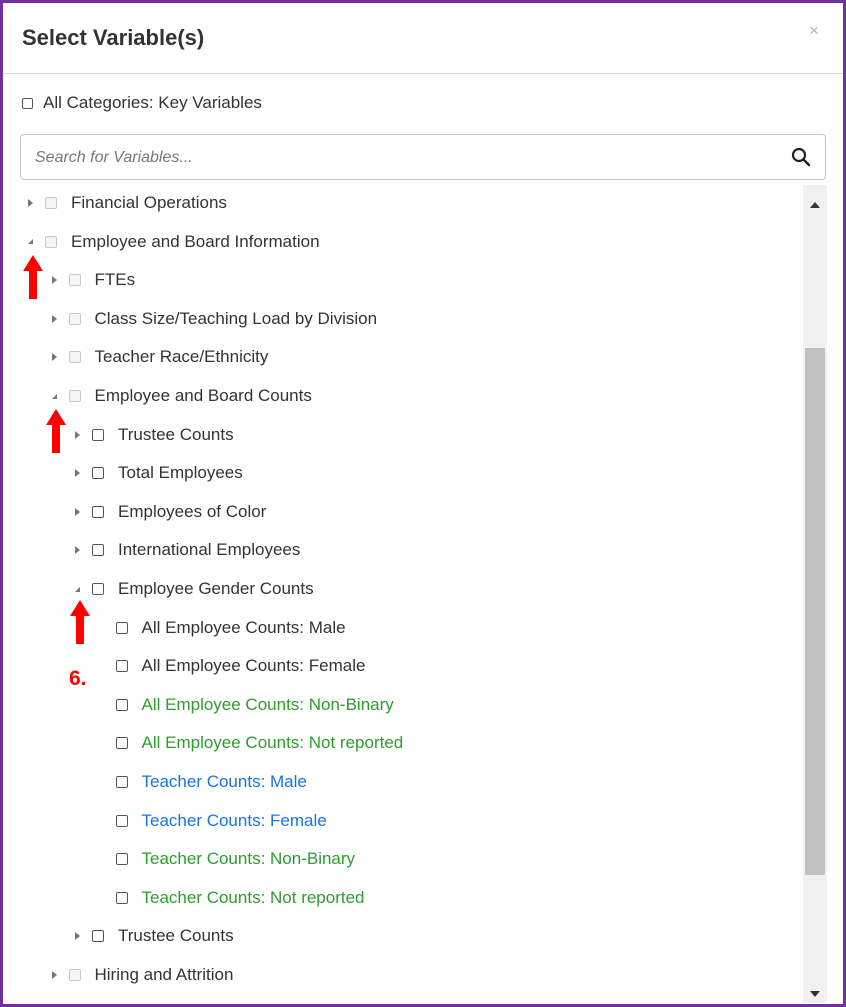 The width and height of the screenshot is (846, 1007). I want to click on scrollbar, so click(815, 594).